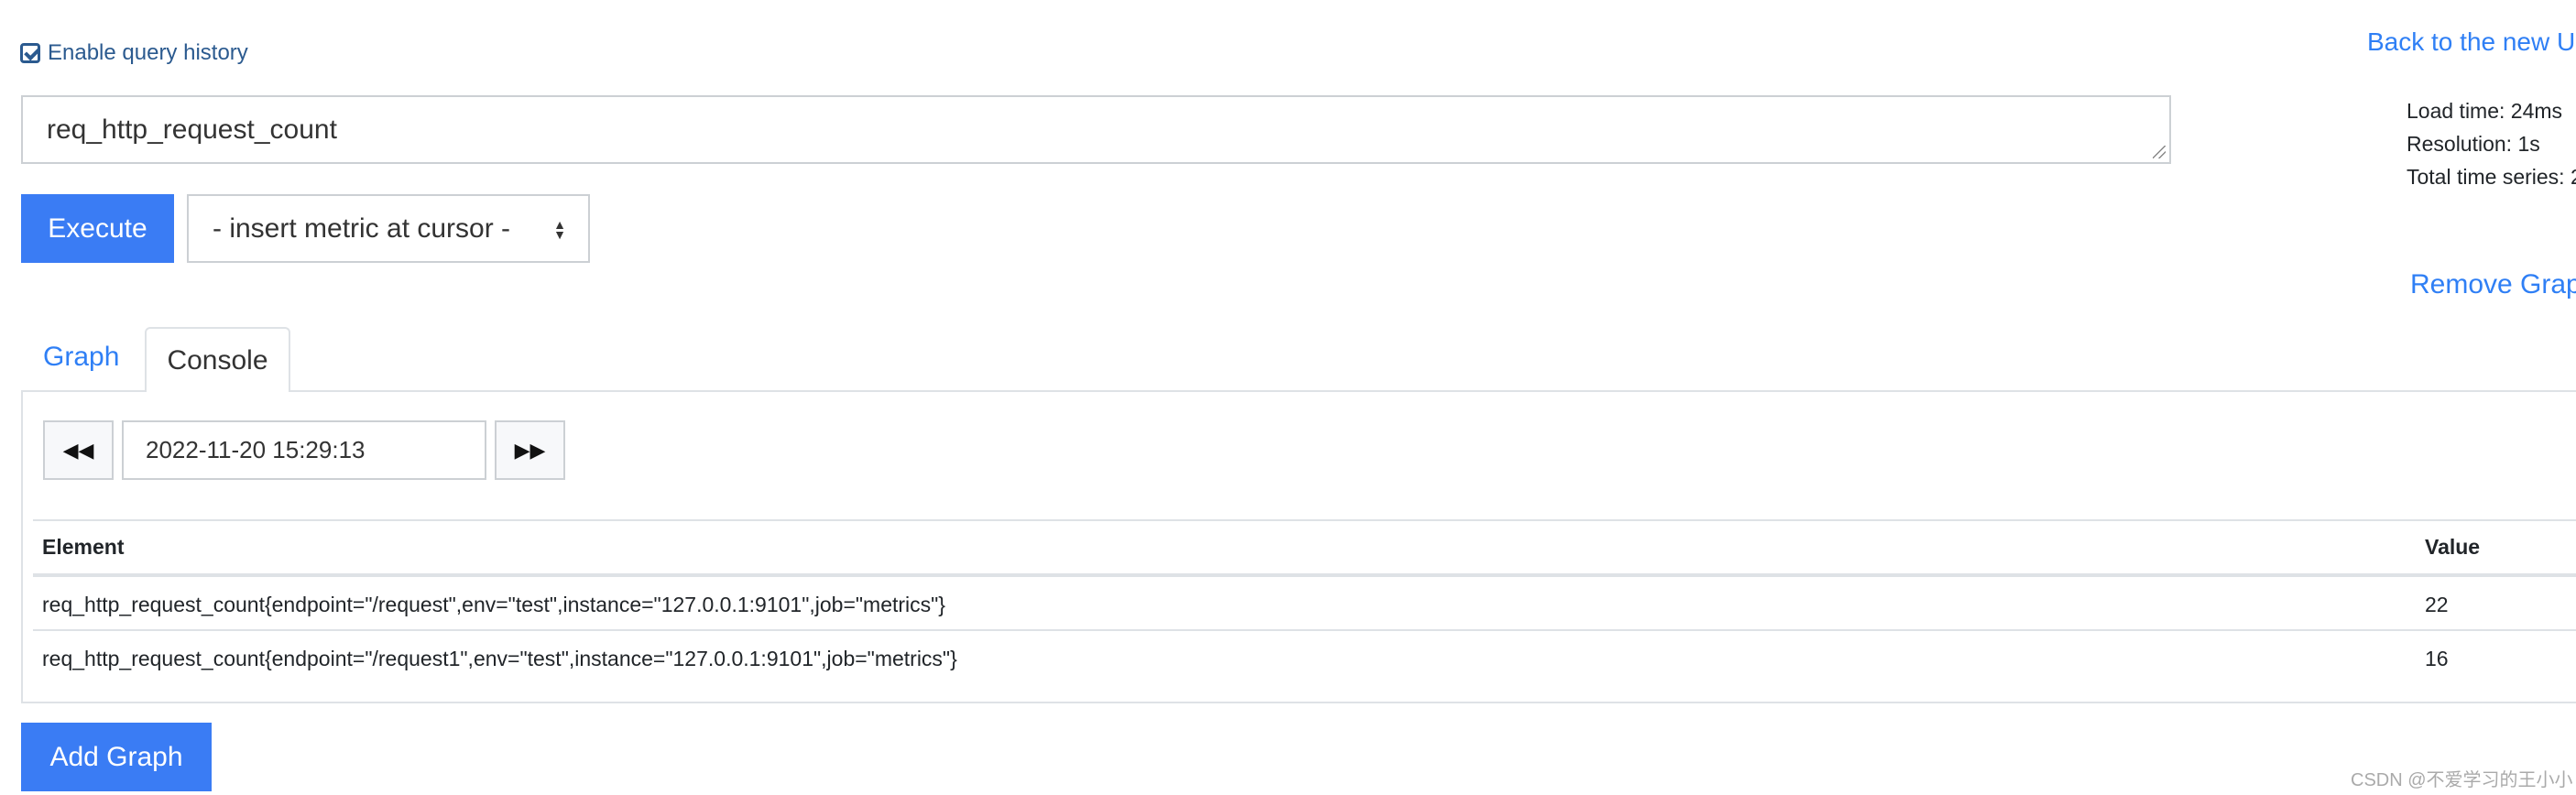 The width and height of the screenshot is (2576, 795). Describe the element at coordinates (1304, 520) in the screenshot. I see `table-top-border` at that location.